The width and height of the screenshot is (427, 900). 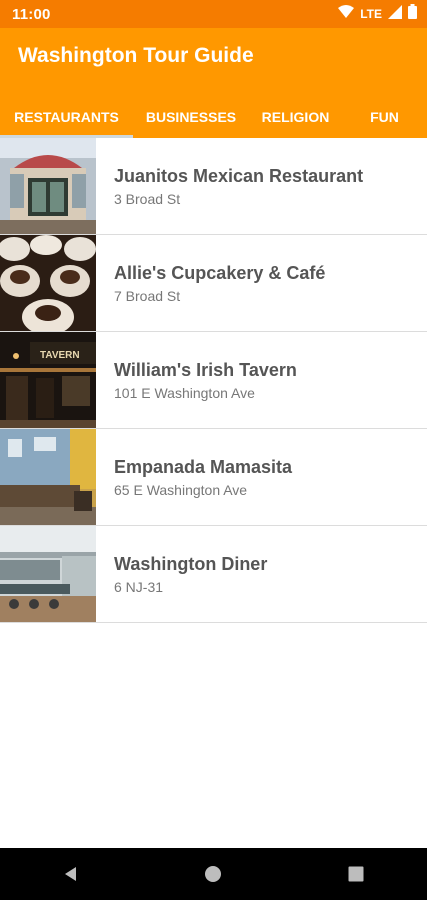 What do you see at coordinates (203, 466) in the screenshot?
I see `place-name: Empanada Mamasita` at bounding box center [203, 466].